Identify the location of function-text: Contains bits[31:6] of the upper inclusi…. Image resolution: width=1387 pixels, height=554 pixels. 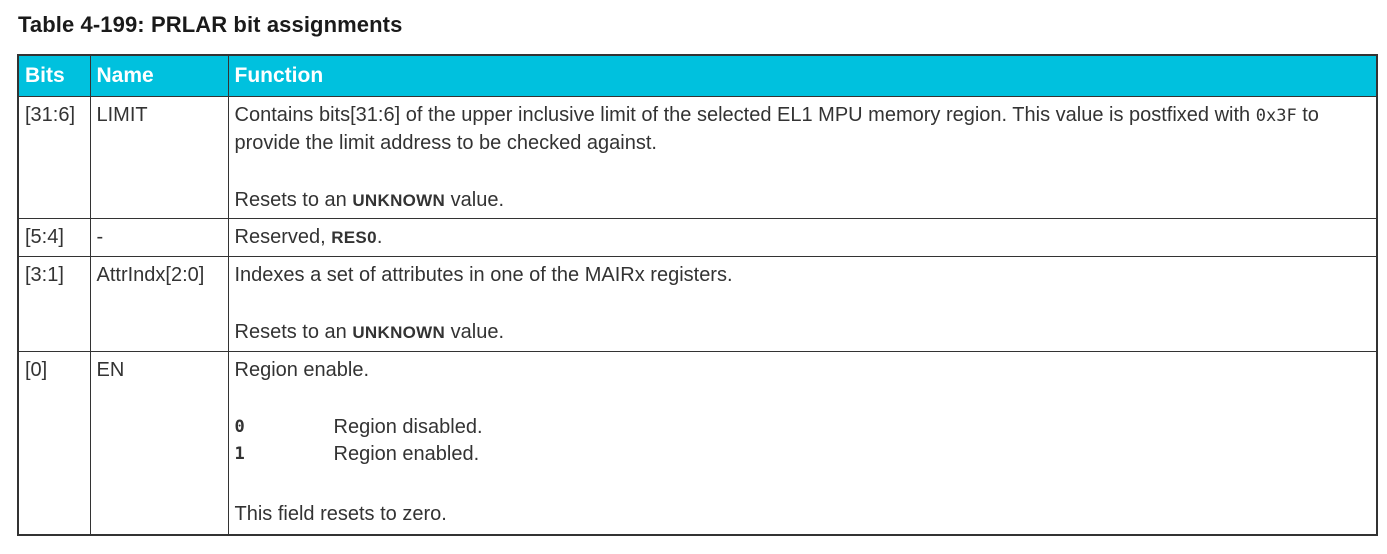
(776, 129).